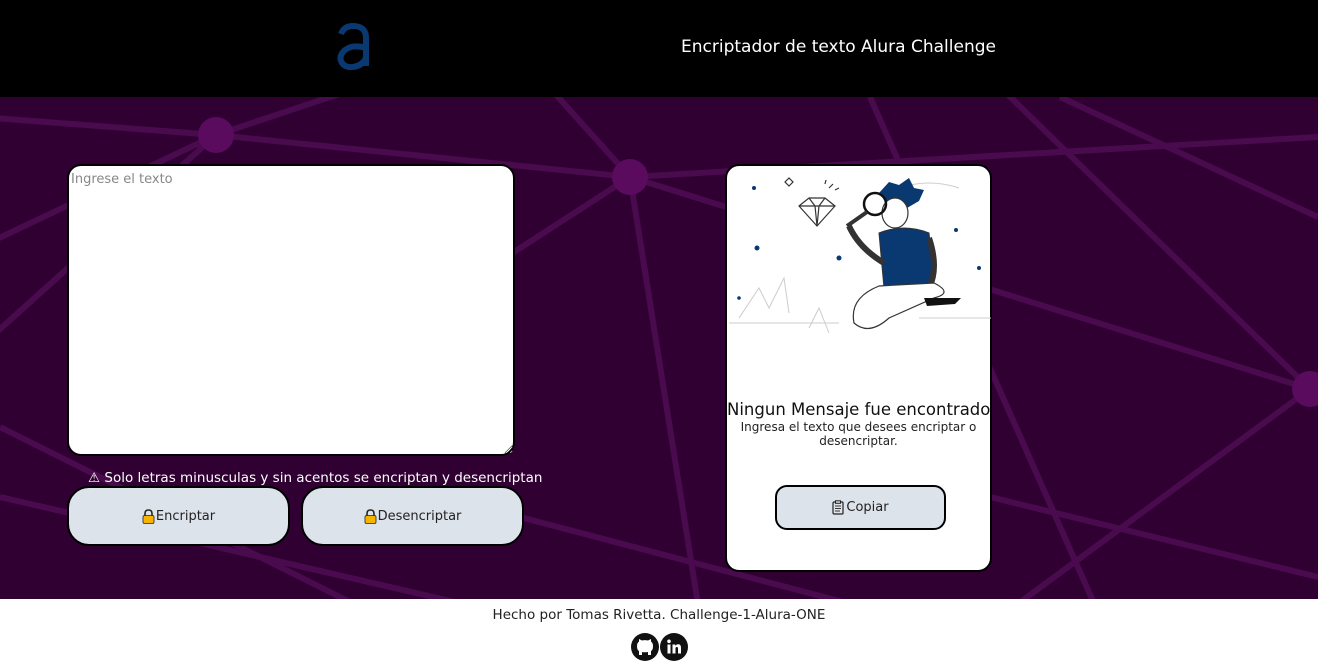 This screenshot has height=667, width=1318. Describe the element at coordinates (291, 310) in the screenshot. I see `text-input` at that location.